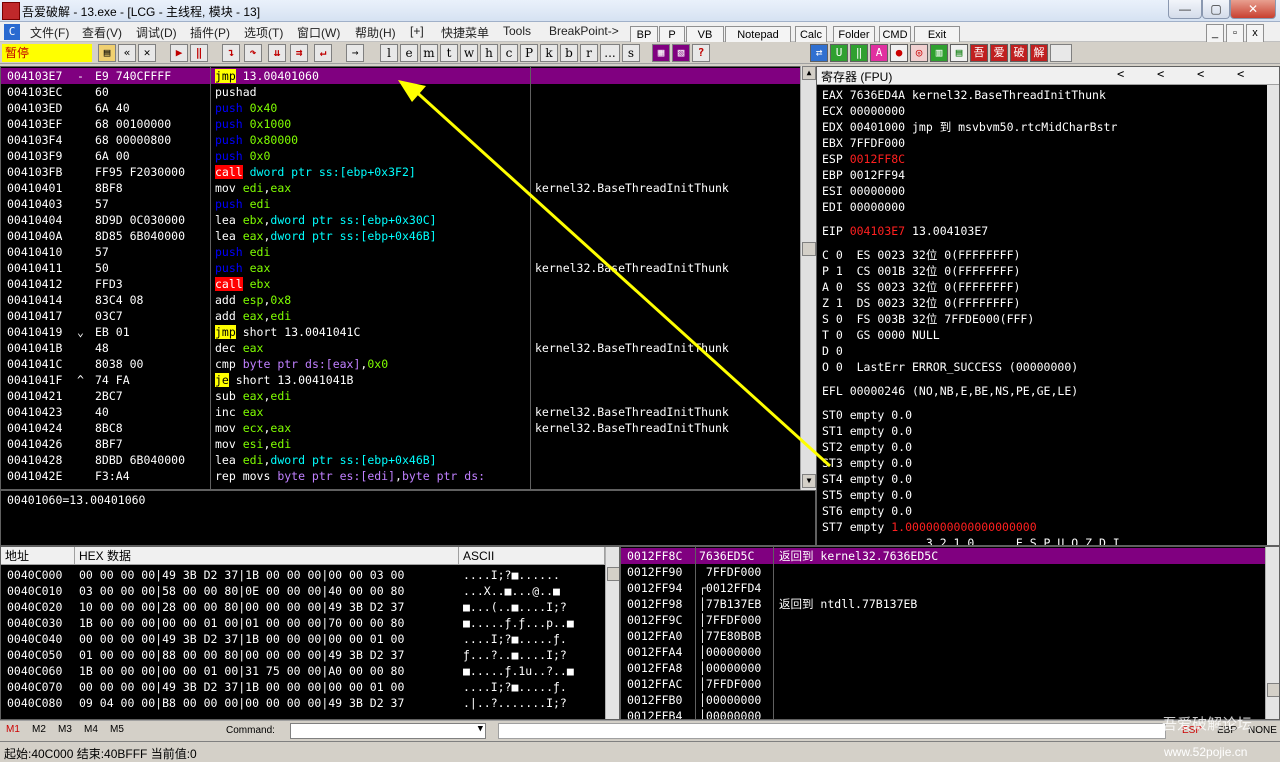 The image size is (1280, 762). I want to click on register-line: EDI 00000000, so click(863, 207).